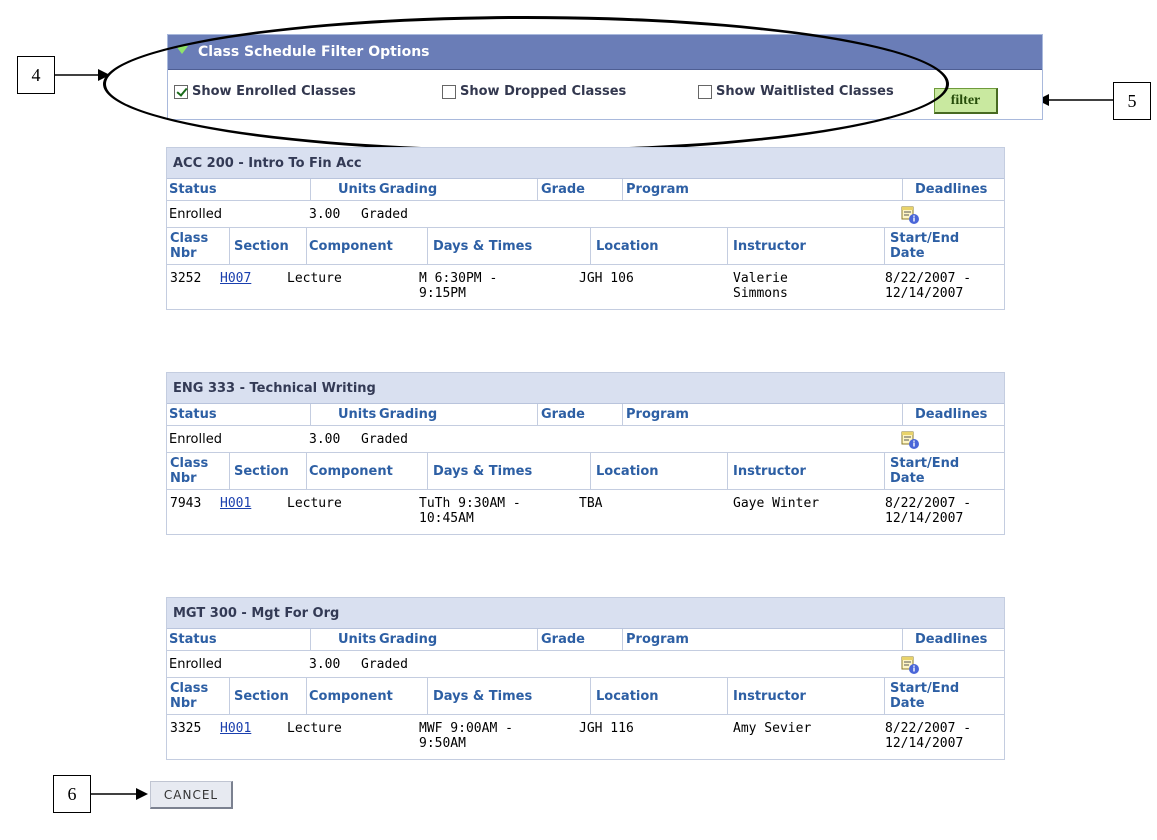  I want to click on units-value: 3.00, so click(325, 214).